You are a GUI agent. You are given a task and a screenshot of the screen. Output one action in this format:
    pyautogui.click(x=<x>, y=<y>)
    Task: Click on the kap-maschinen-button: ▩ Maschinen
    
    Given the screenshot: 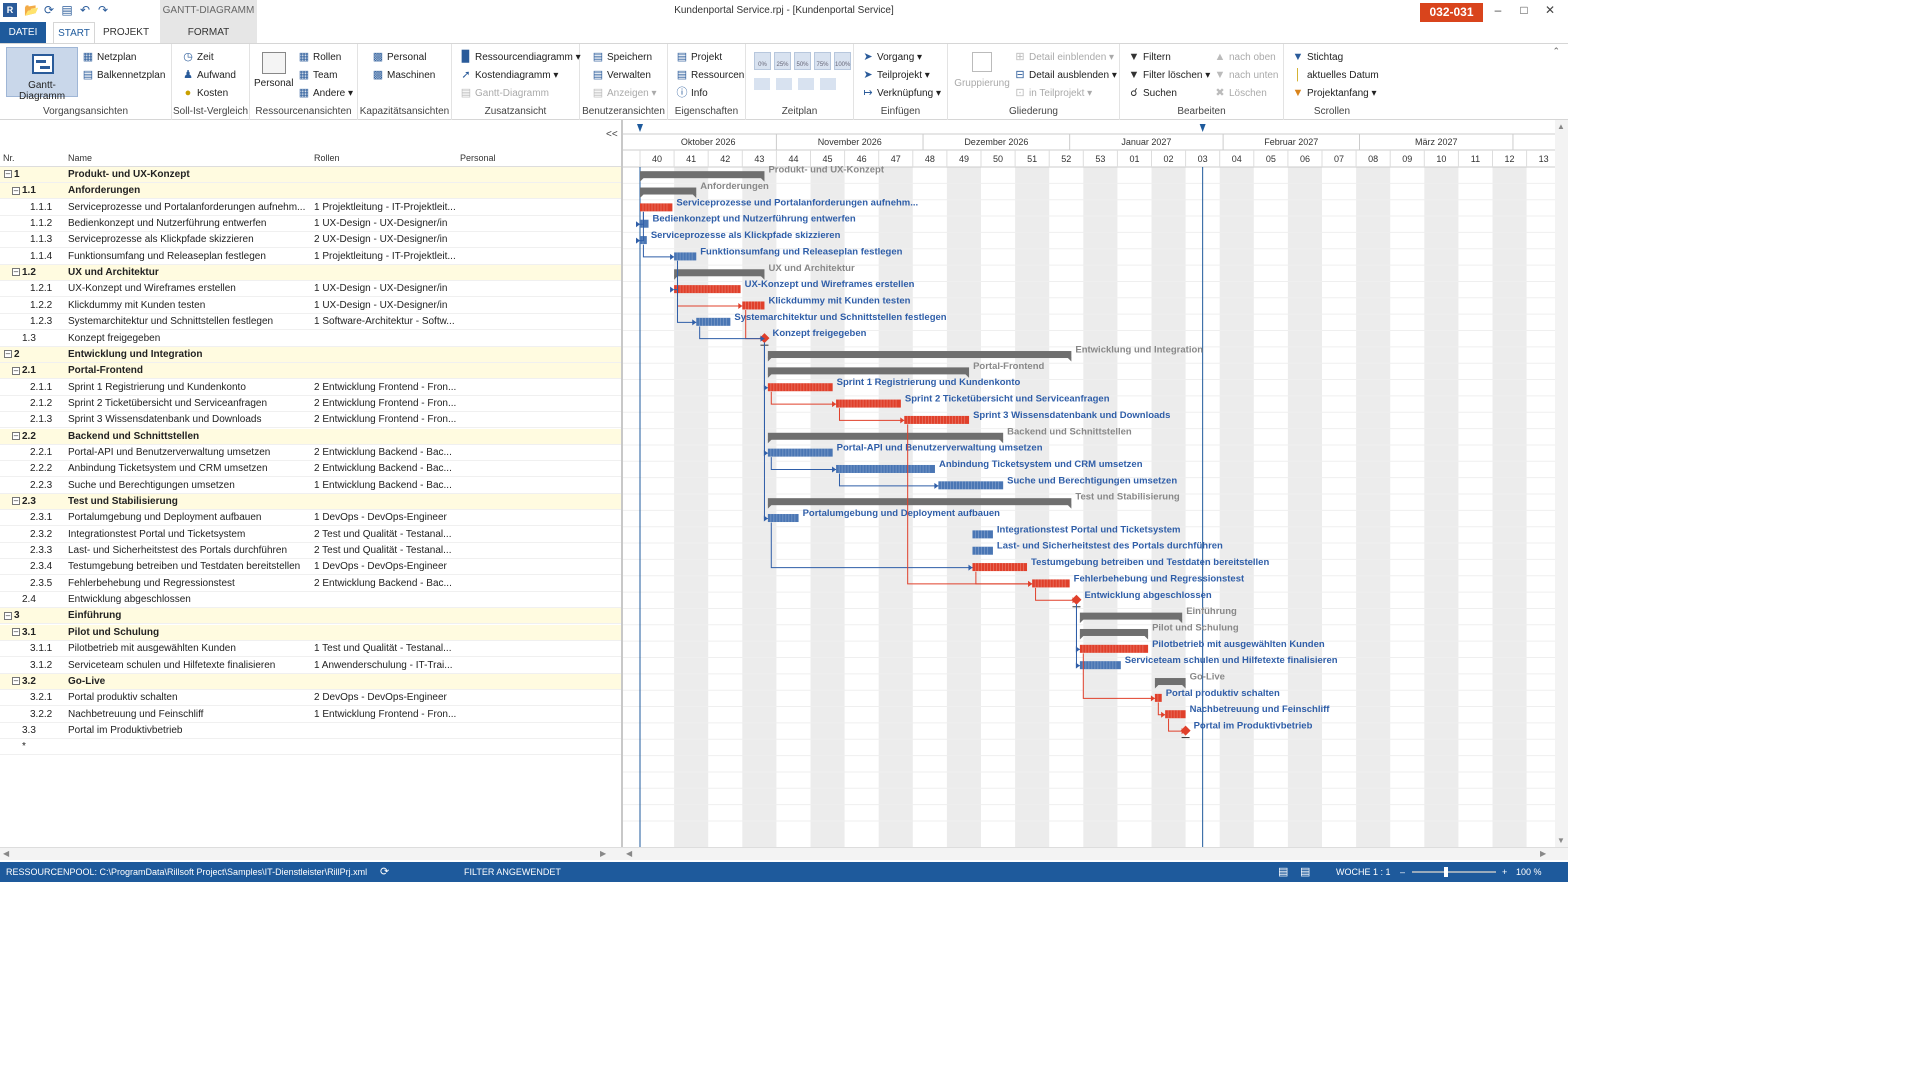 What is the action you would take?
    pyautogui.click(x=404, y=75)
    